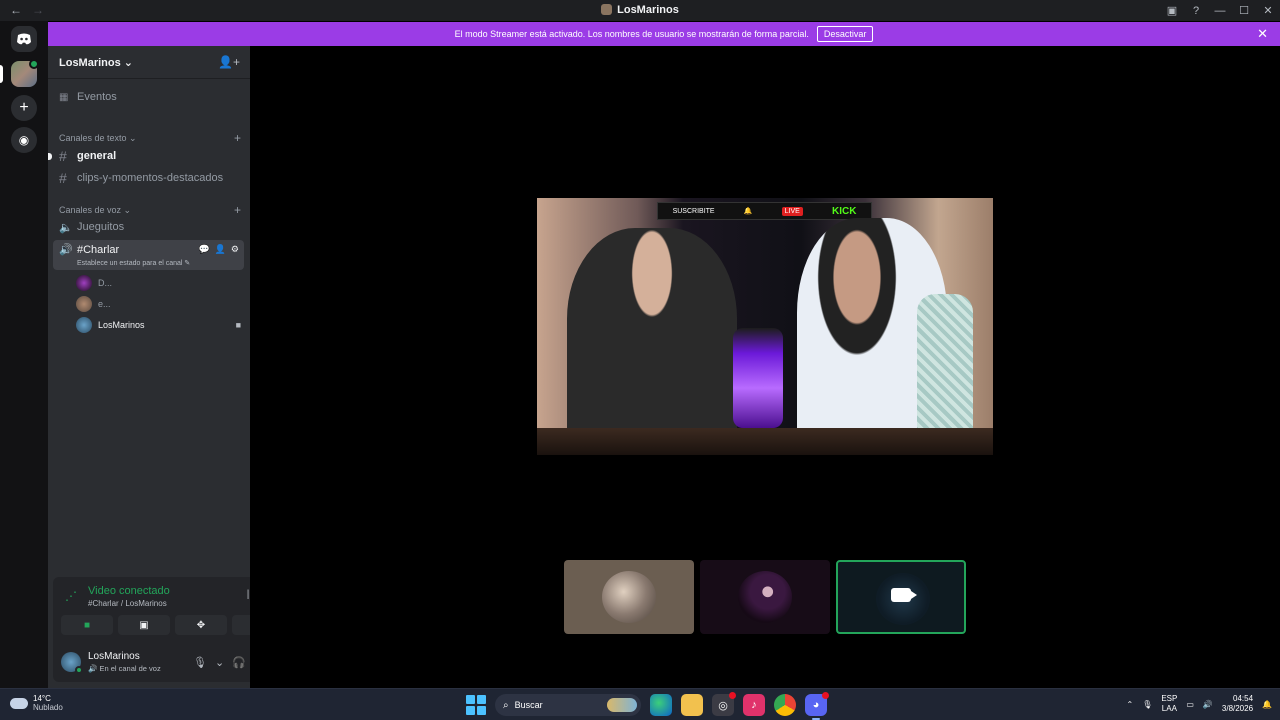  I want to click on chevron-up-icon: ⌃, so click(1129, 704).